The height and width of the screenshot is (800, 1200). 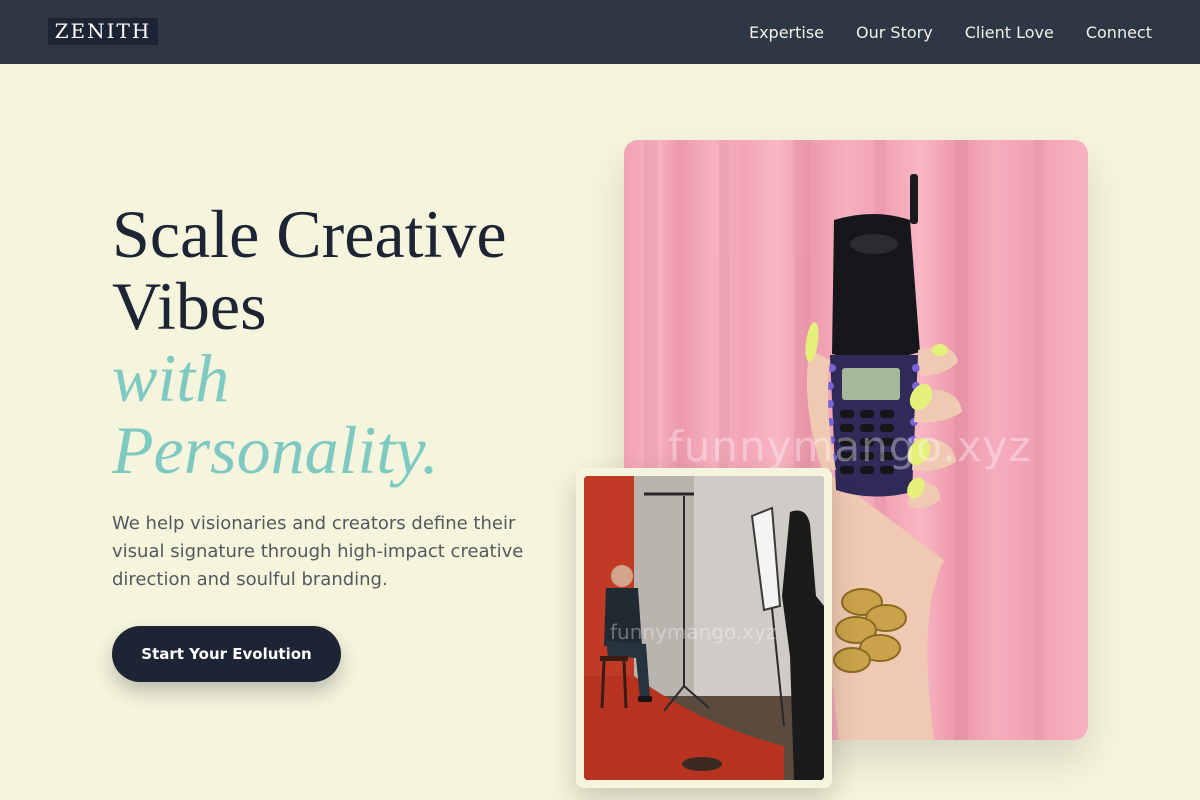 I want to click on brand-logo: ZENITH, so click(x=103, y=31).